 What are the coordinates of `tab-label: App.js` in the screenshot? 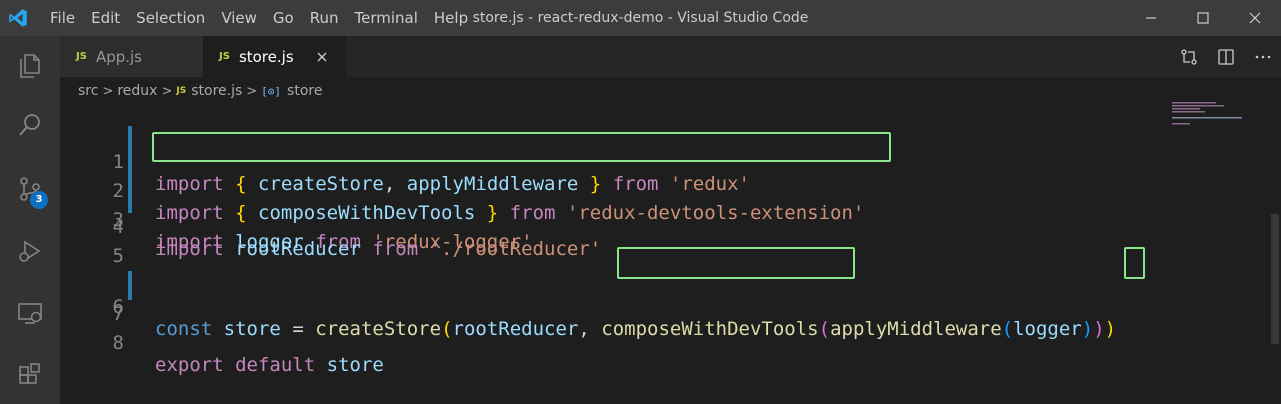 It's located at (118, 56).